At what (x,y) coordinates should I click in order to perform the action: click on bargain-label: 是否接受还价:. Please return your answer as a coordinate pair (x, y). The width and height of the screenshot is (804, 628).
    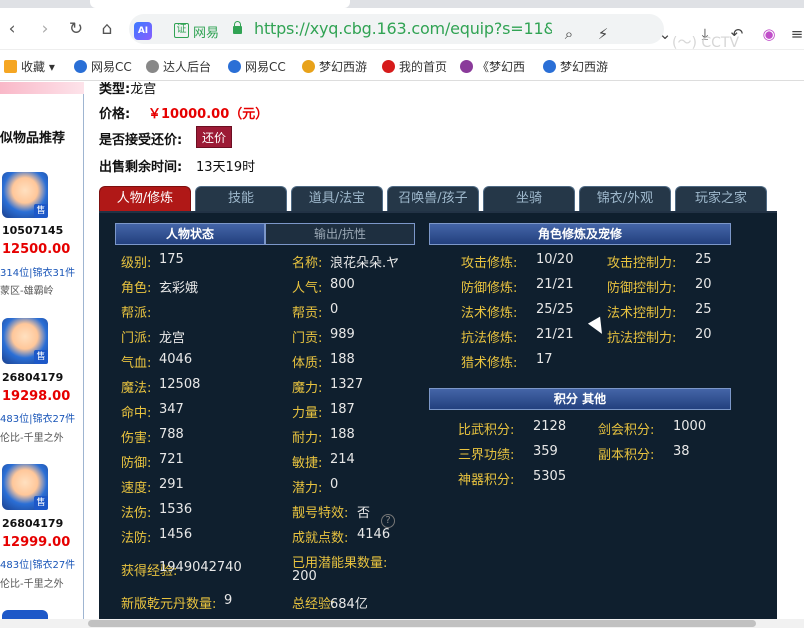
    Looking at the image, I should click on (141, 140).